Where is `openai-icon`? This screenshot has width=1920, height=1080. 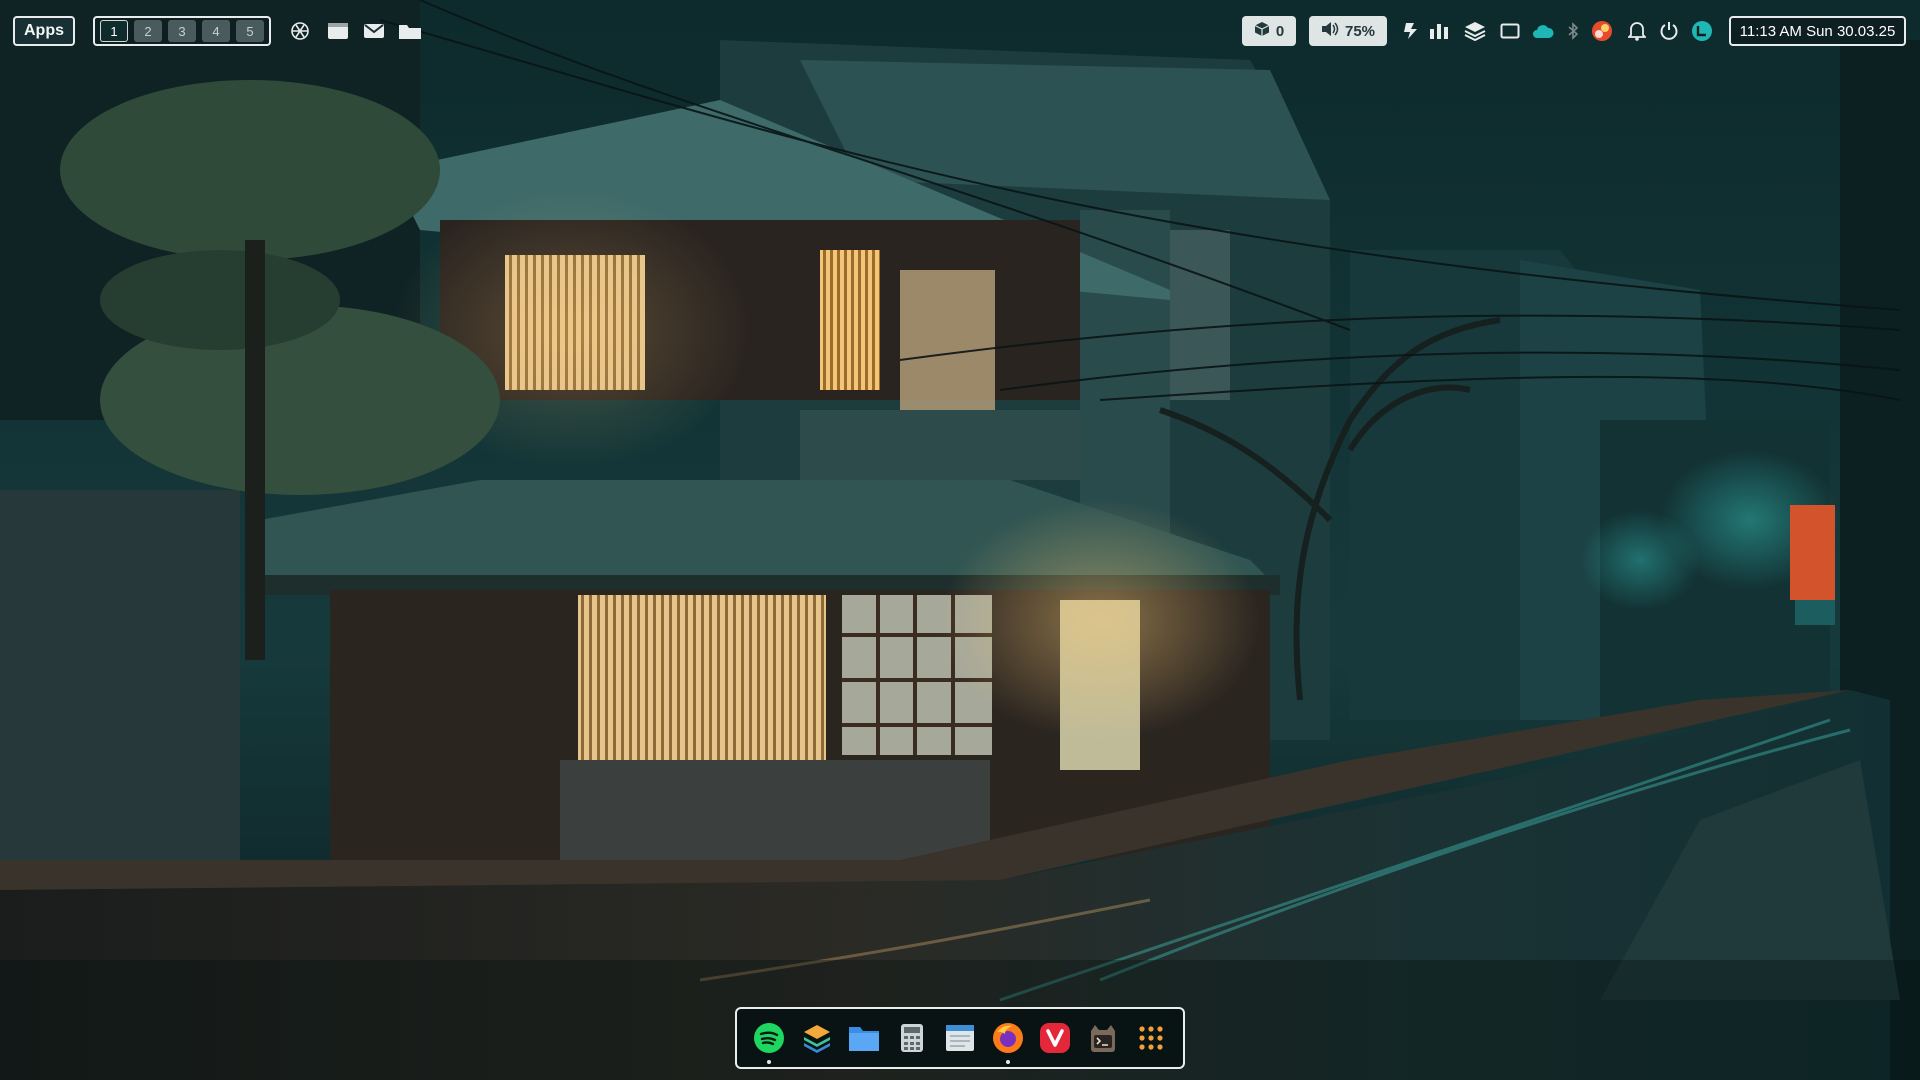 openai-icon is located at coordinates (300, 31).